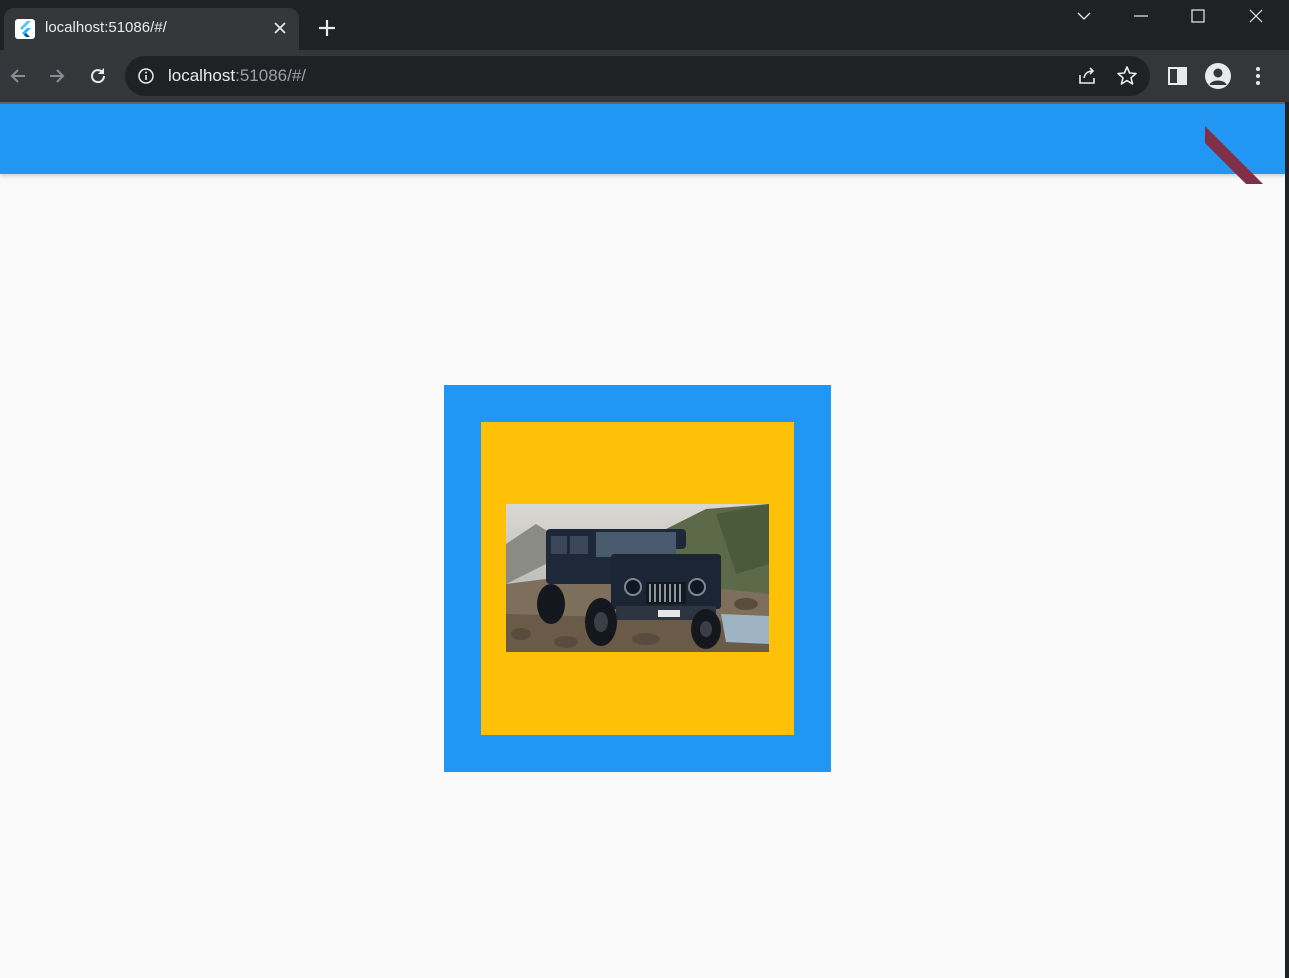  I want to click on person-icon, so click(1218, 76).